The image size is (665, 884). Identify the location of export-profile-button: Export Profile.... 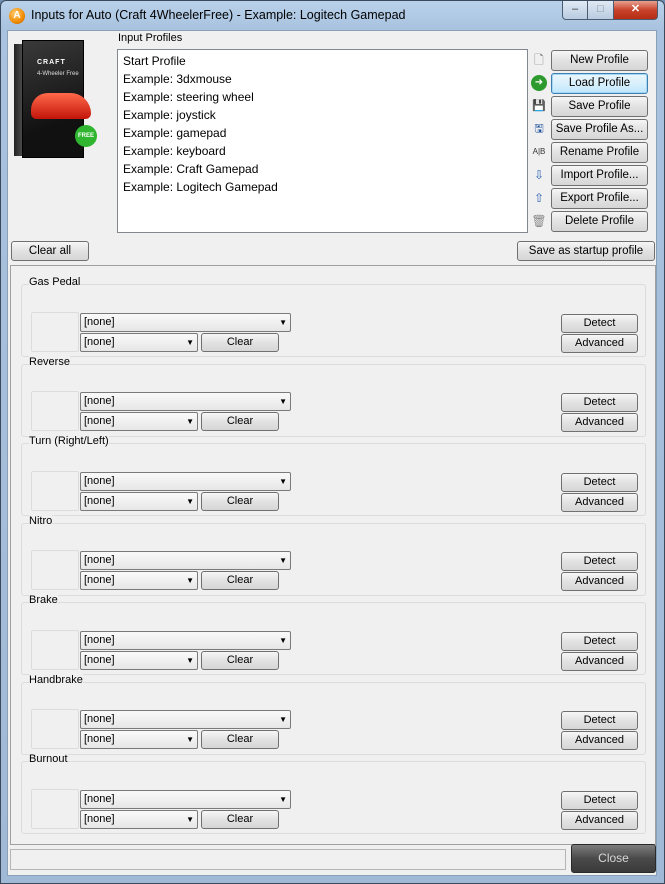
(599, 198).